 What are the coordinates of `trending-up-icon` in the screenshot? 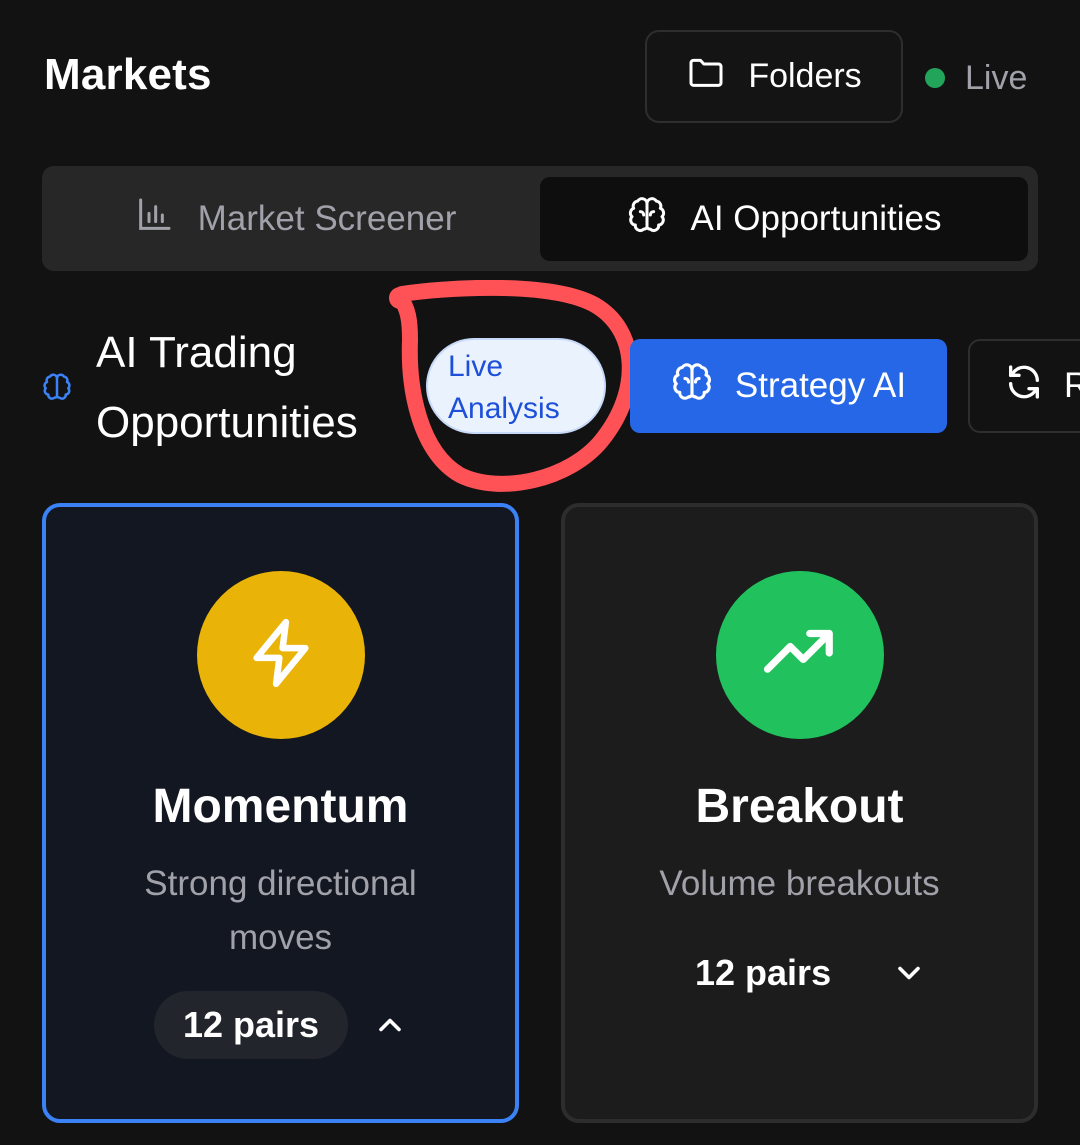 It's located at (800, 655).